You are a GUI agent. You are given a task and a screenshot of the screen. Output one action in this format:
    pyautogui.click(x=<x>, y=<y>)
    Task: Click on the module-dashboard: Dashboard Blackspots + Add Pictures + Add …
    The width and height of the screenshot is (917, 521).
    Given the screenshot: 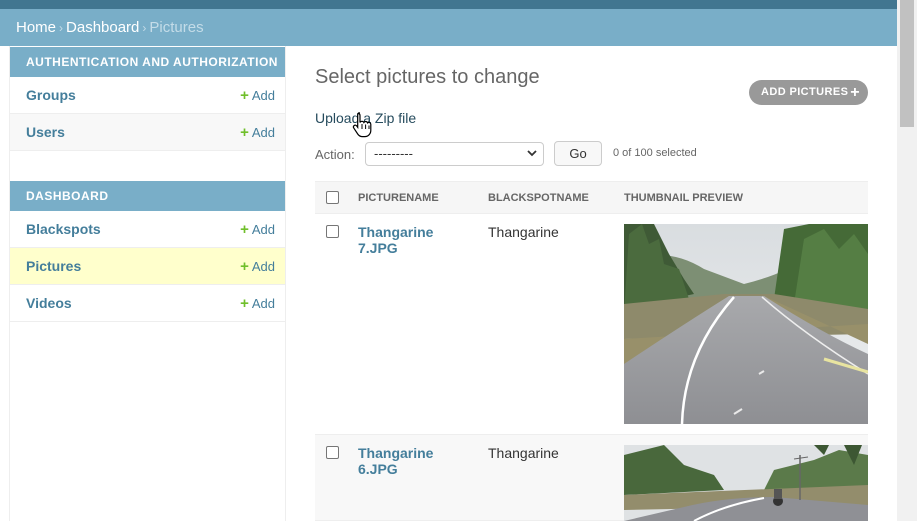 What is the action you would take?
    pyautogui.click(x=147, y=251)
    